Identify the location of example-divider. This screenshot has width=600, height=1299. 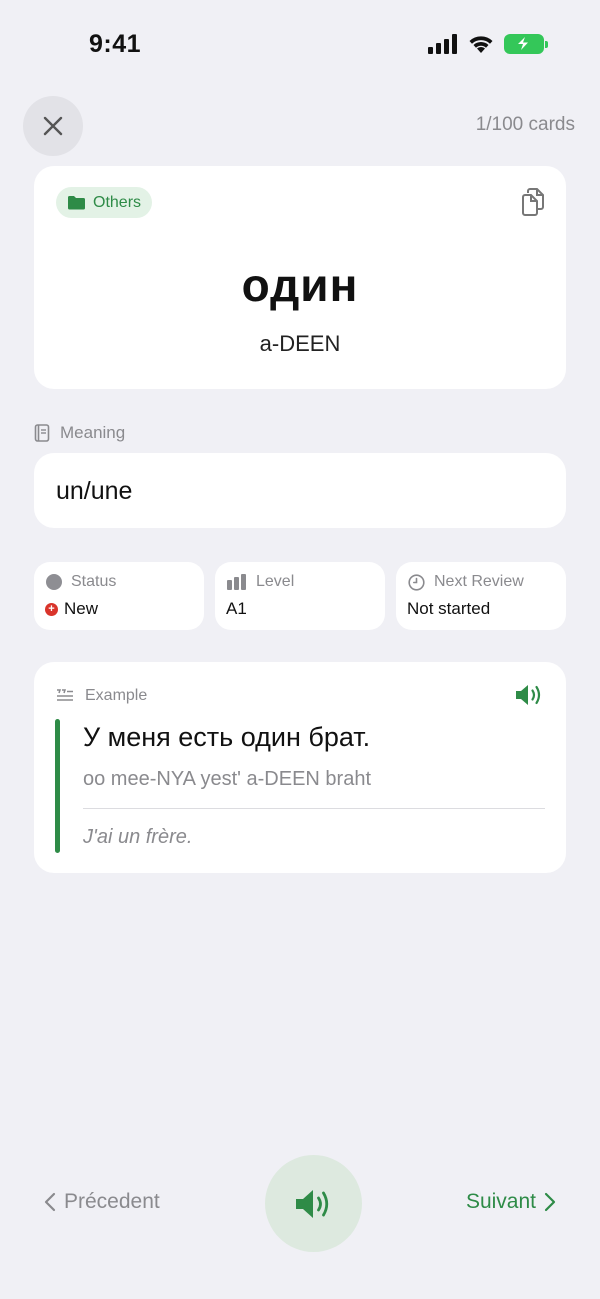
(314, 808).